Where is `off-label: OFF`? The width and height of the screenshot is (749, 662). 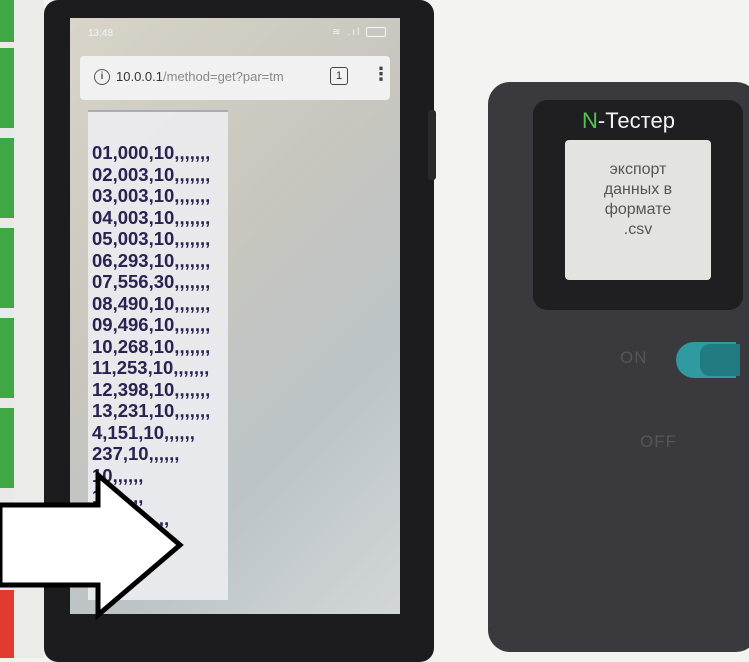 off-label: OFF is located at coordinates (658, 441).